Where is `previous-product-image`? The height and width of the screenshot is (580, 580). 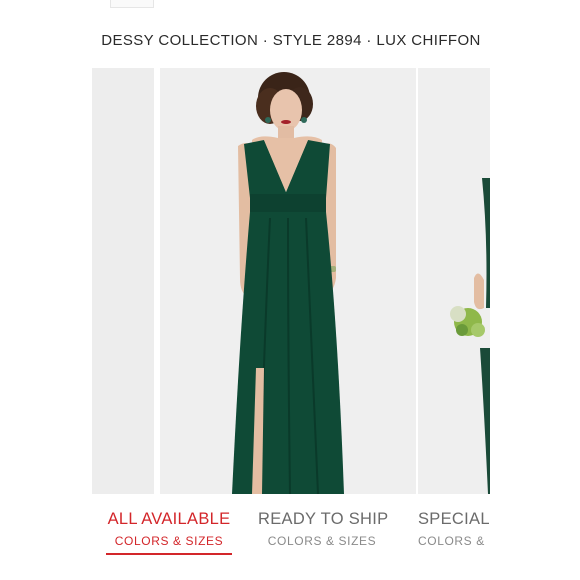 previous-product-image is located at coordinates (123, 281).